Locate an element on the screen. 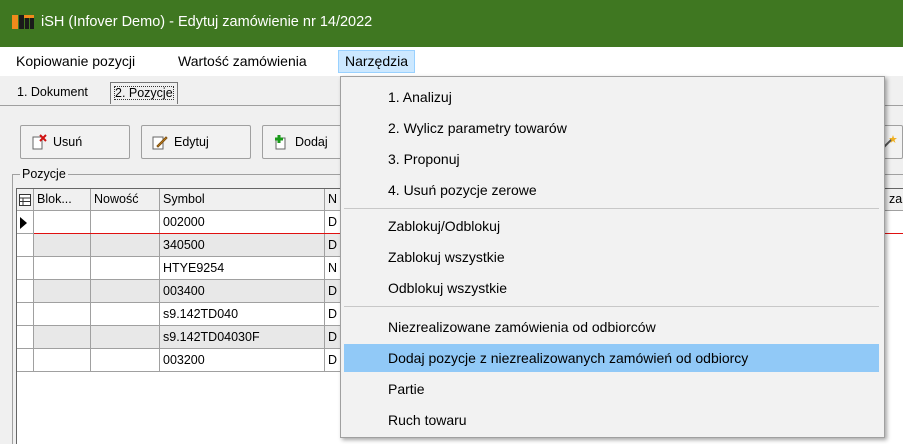  menu-wartosc-zamowienia: Wartość zamówienia is located at coordinates (242, 61).